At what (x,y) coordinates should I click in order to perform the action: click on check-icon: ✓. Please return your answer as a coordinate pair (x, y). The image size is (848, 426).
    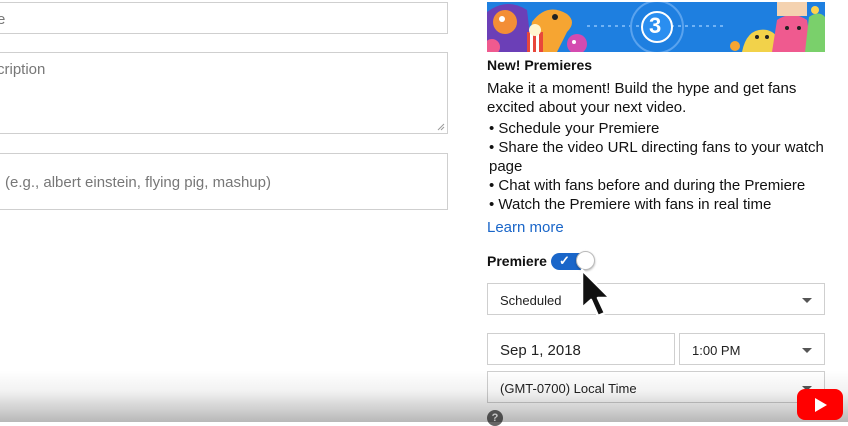
    Looking at the image, I should click on (564, 260).